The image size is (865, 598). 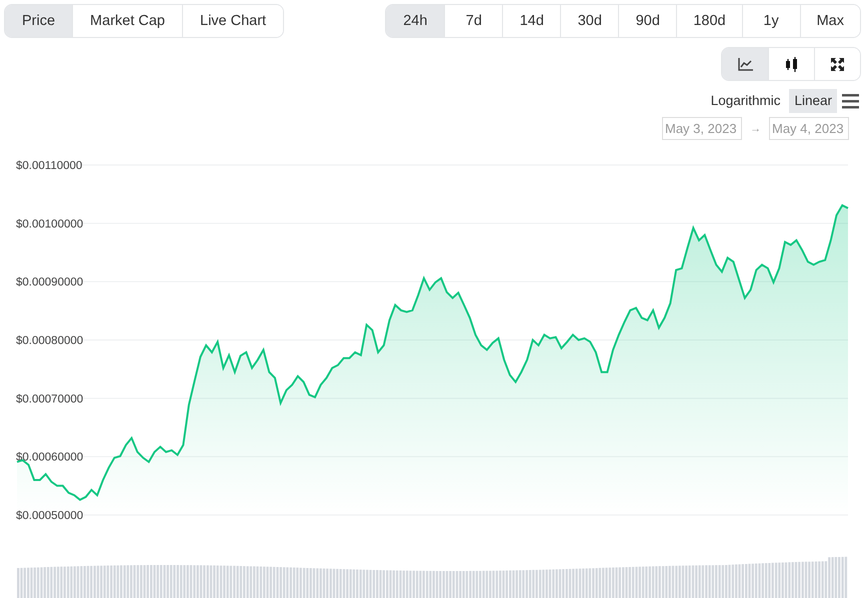 I want to click on range-button: Max, so click(x=830, y=21).